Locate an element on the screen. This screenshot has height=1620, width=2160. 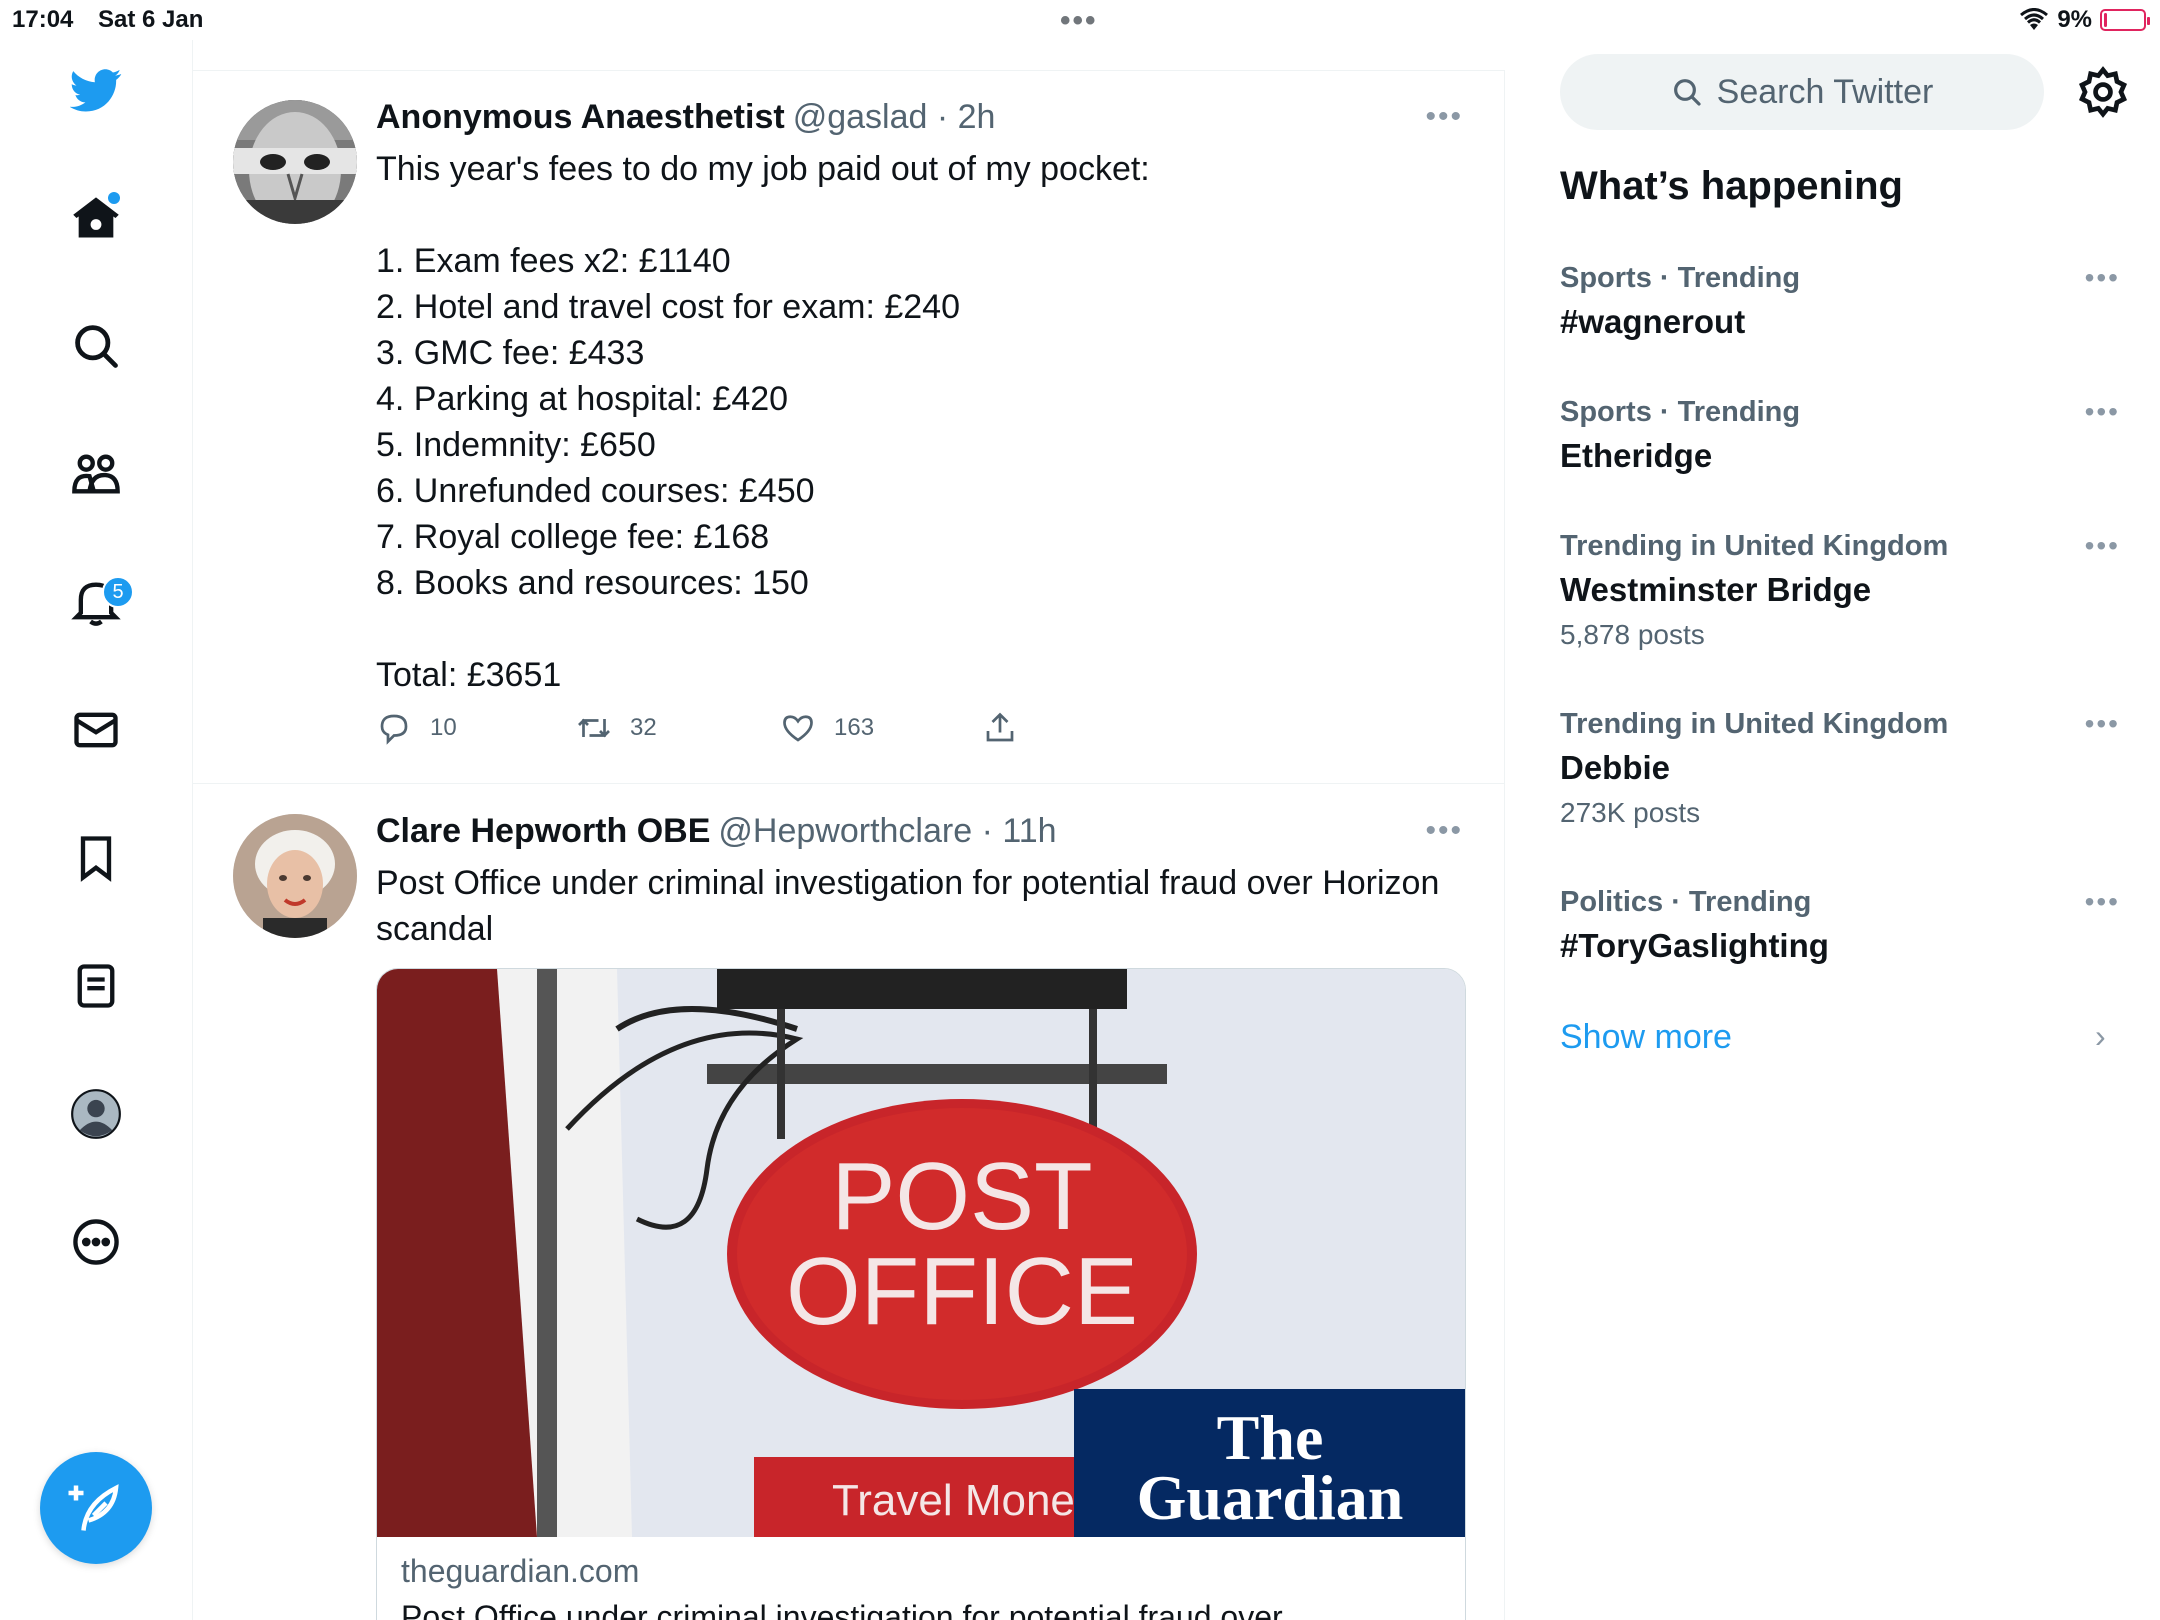
status-bar: 17:04 Sat 6 Jan ••• 9% is located at coordinates (1080, 20).